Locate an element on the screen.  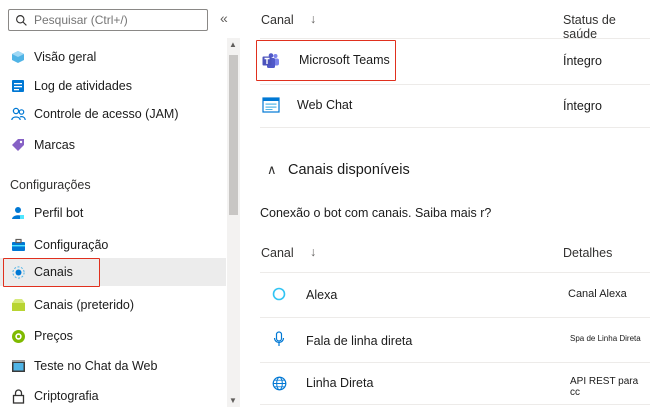
nav-item-label: Perfil bot is located at coordinates (59, 213).